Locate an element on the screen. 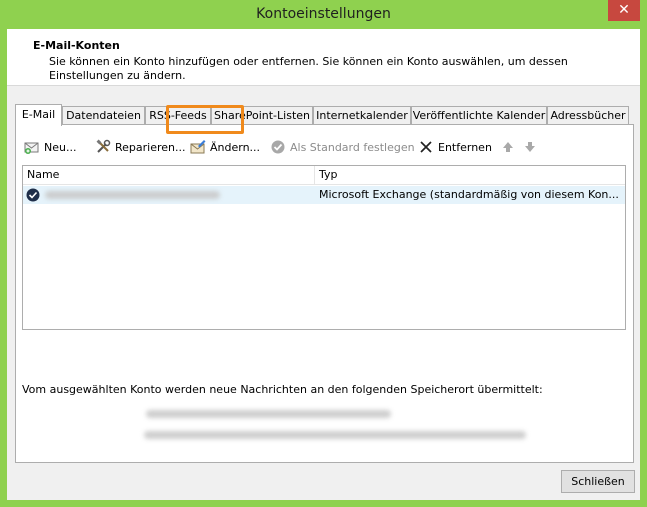  default-account-check-icon is located at coordinates (33, 195).